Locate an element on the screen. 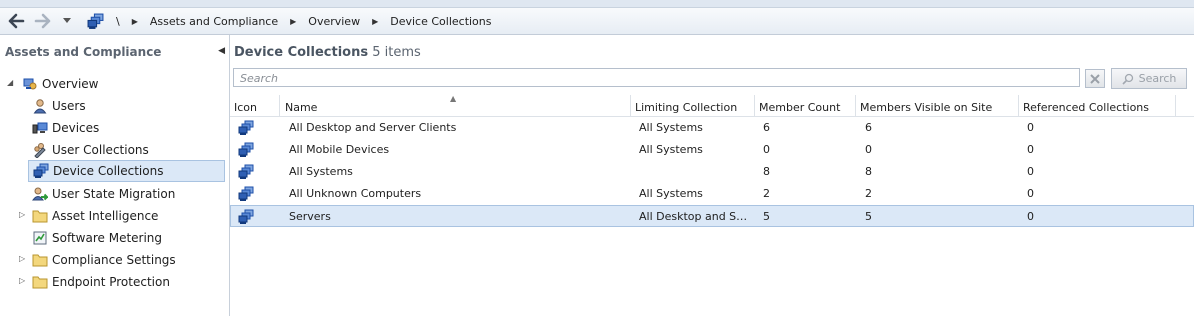 The width and height of the screenshot is (1194, 316). tree-item-users: Users is located at coordinates (59, 106).